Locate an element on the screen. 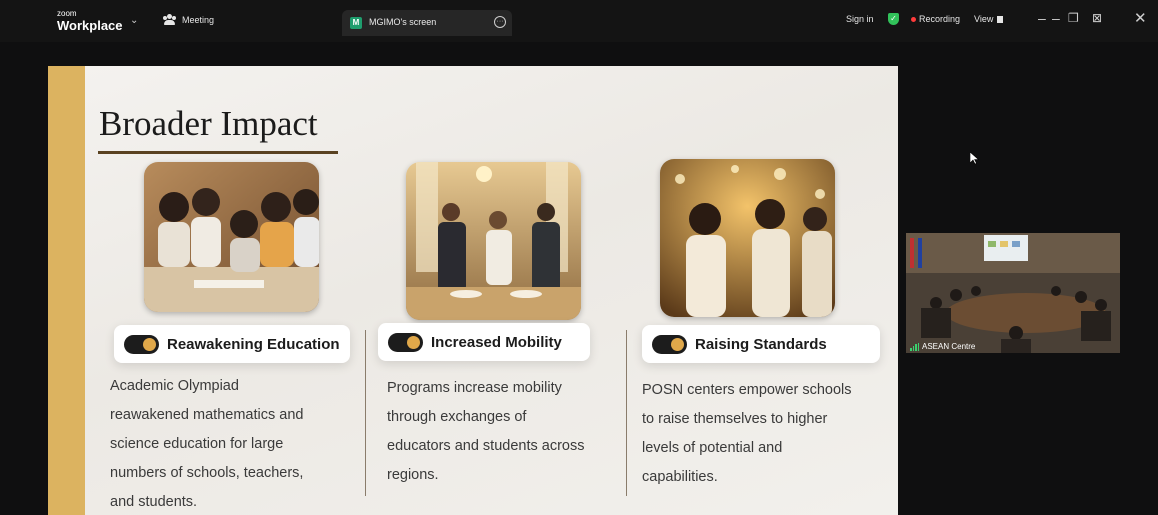 Image resolution: width=1158 pixels, height=515 pixels. description-line: capabilities. is located at coordinates (680, 477).